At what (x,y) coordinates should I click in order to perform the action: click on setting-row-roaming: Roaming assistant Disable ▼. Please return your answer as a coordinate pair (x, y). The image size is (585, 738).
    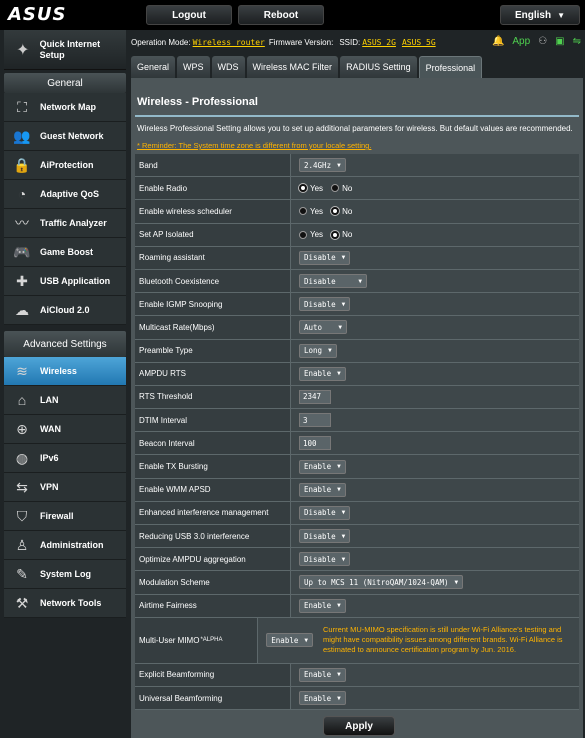
    Looking at the image, I should click on (357, 258).